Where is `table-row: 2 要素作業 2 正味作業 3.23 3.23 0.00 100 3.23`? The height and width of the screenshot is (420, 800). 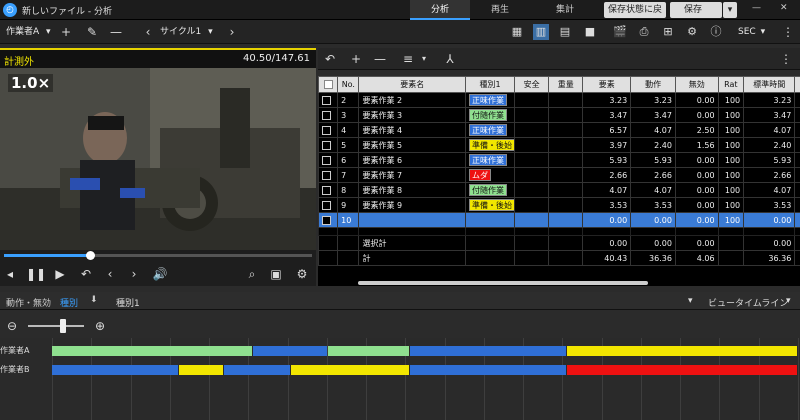
table-row: 2 要素作業 2 正味作業 3.23 3.23 0.00 100 3.23 is located at coordinates (559, 100).